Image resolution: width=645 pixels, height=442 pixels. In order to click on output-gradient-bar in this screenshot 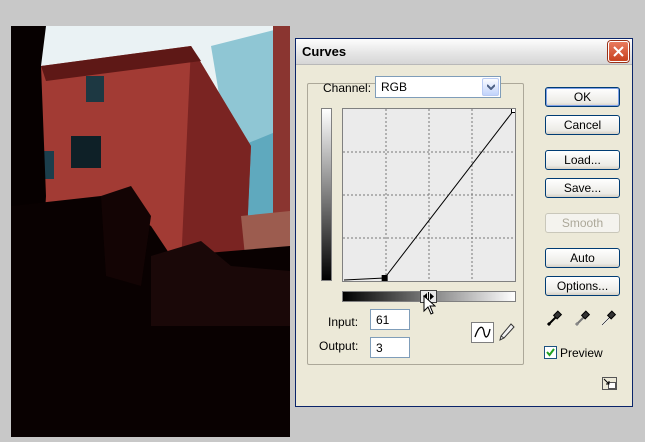, I will do `click(326, 194)`.